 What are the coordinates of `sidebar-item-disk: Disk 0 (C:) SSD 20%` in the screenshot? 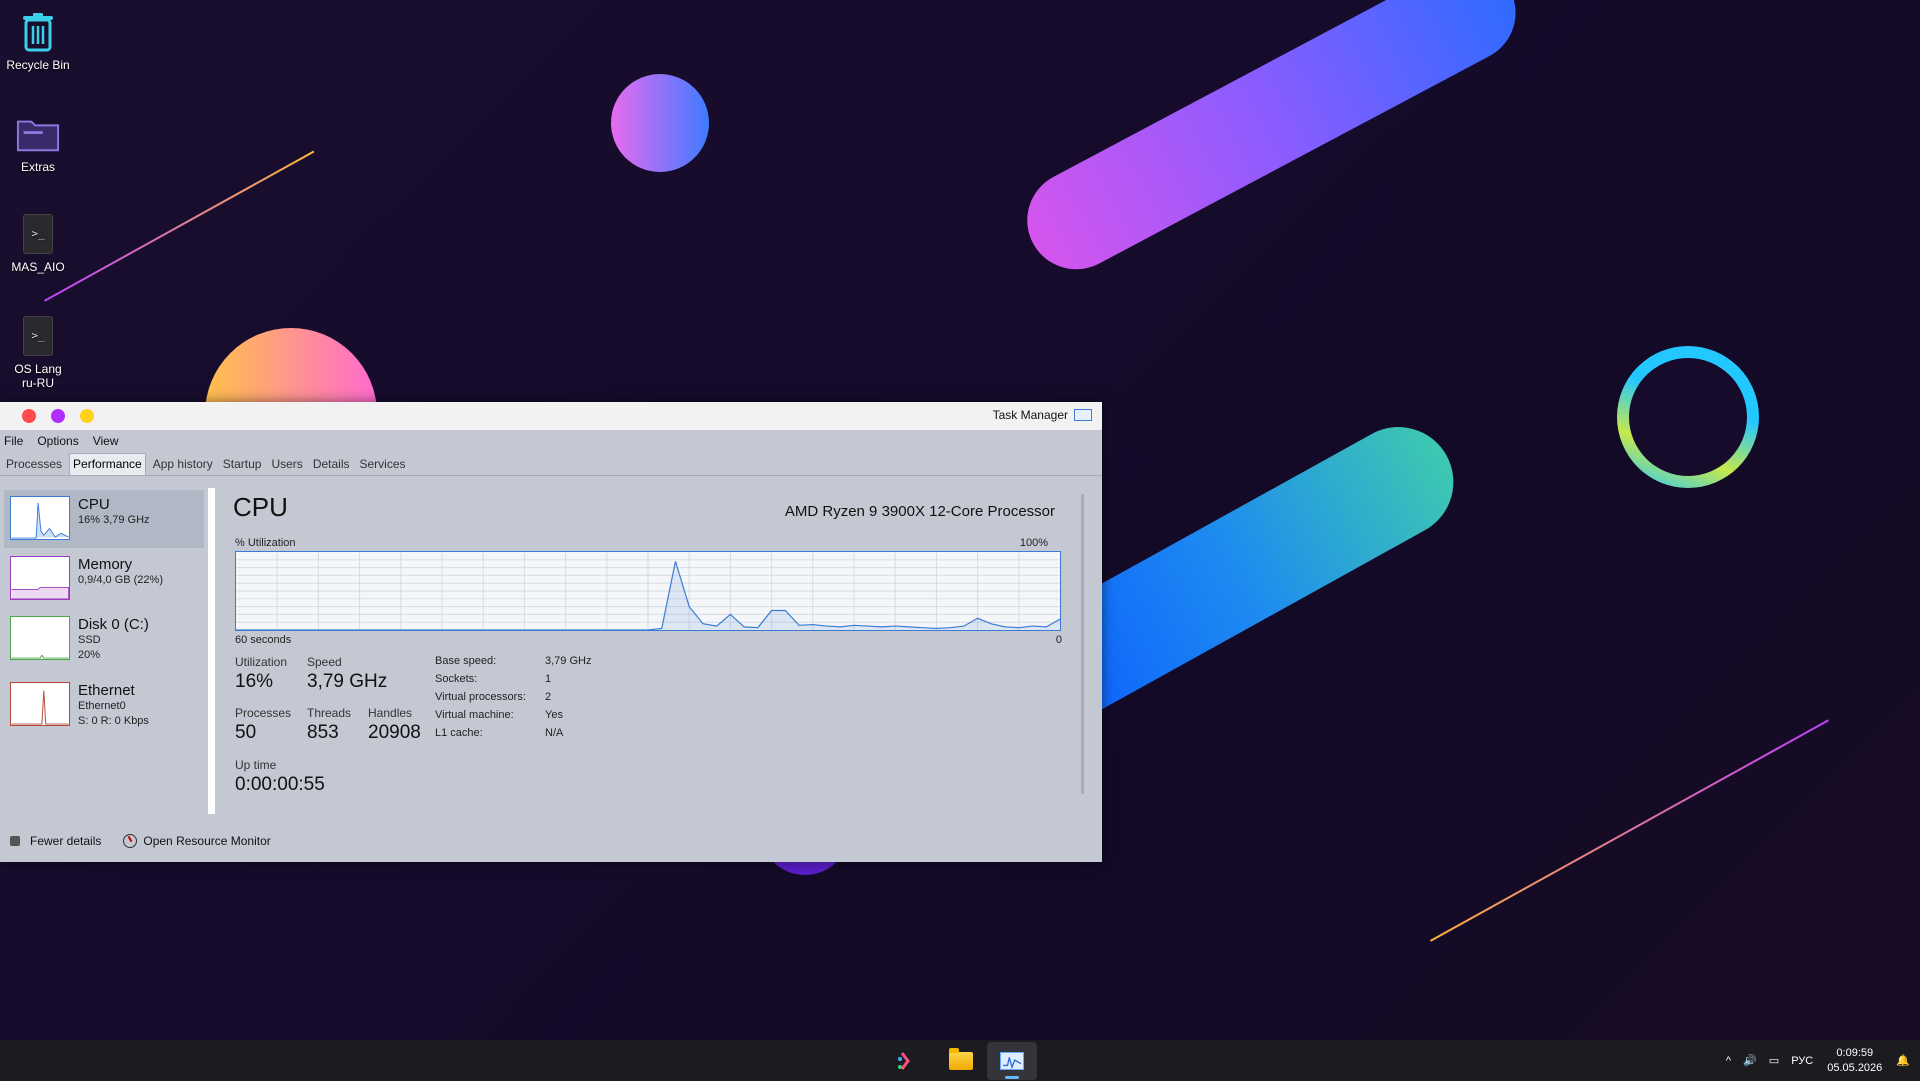 It's located at (104, 639).